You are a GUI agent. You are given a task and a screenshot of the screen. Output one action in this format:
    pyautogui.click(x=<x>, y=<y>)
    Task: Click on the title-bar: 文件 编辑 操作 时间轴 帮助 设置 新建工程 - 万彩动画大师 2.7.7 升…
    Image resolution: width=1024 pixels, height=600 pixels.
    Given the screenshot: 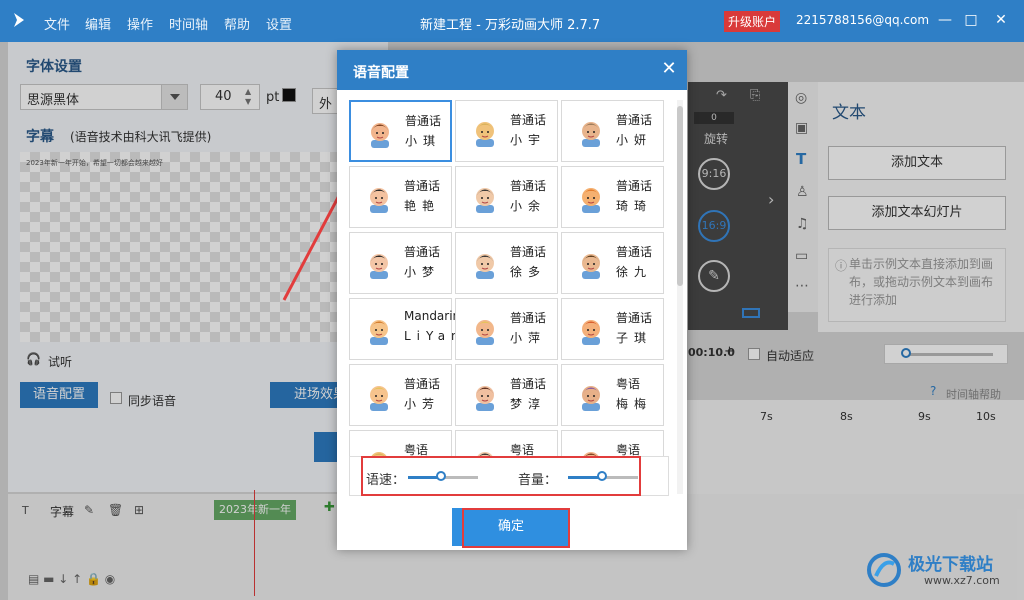 What is the action you would take?
    pyautogui.click(x=512, y=21)
    